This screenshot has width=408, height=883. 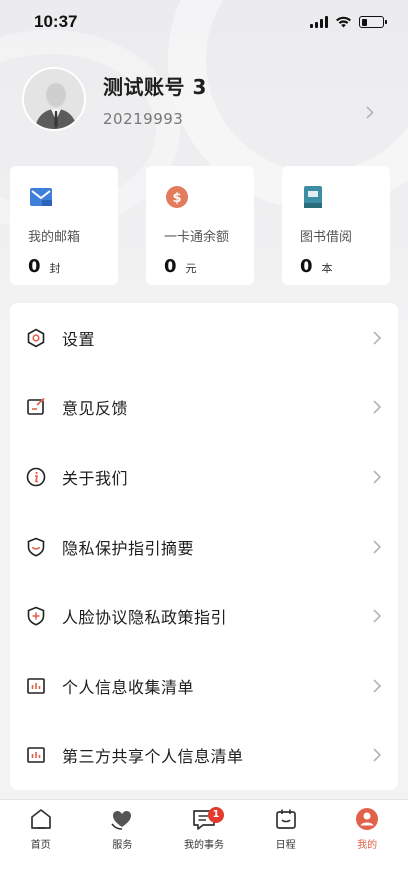 I want to click on mail-icon, so click(x=41, y=197).